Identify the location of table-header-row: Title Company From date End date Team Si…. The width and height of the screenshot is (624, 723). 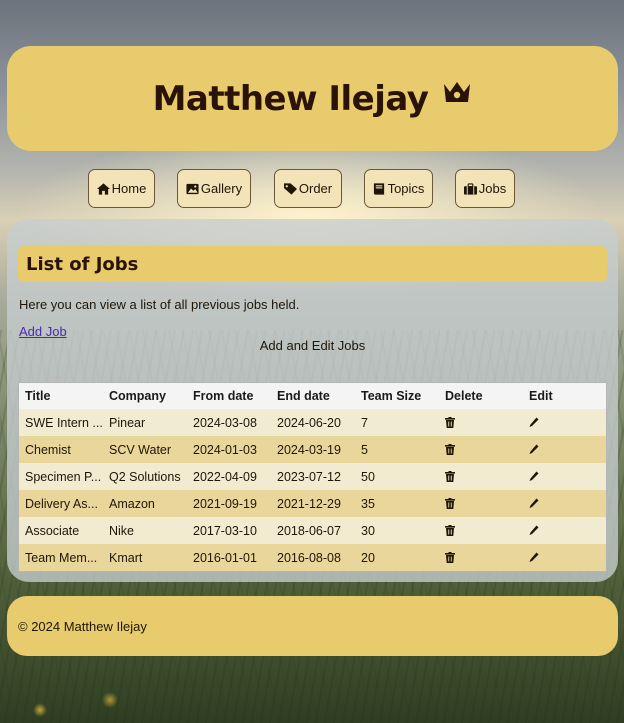
(312, 396).